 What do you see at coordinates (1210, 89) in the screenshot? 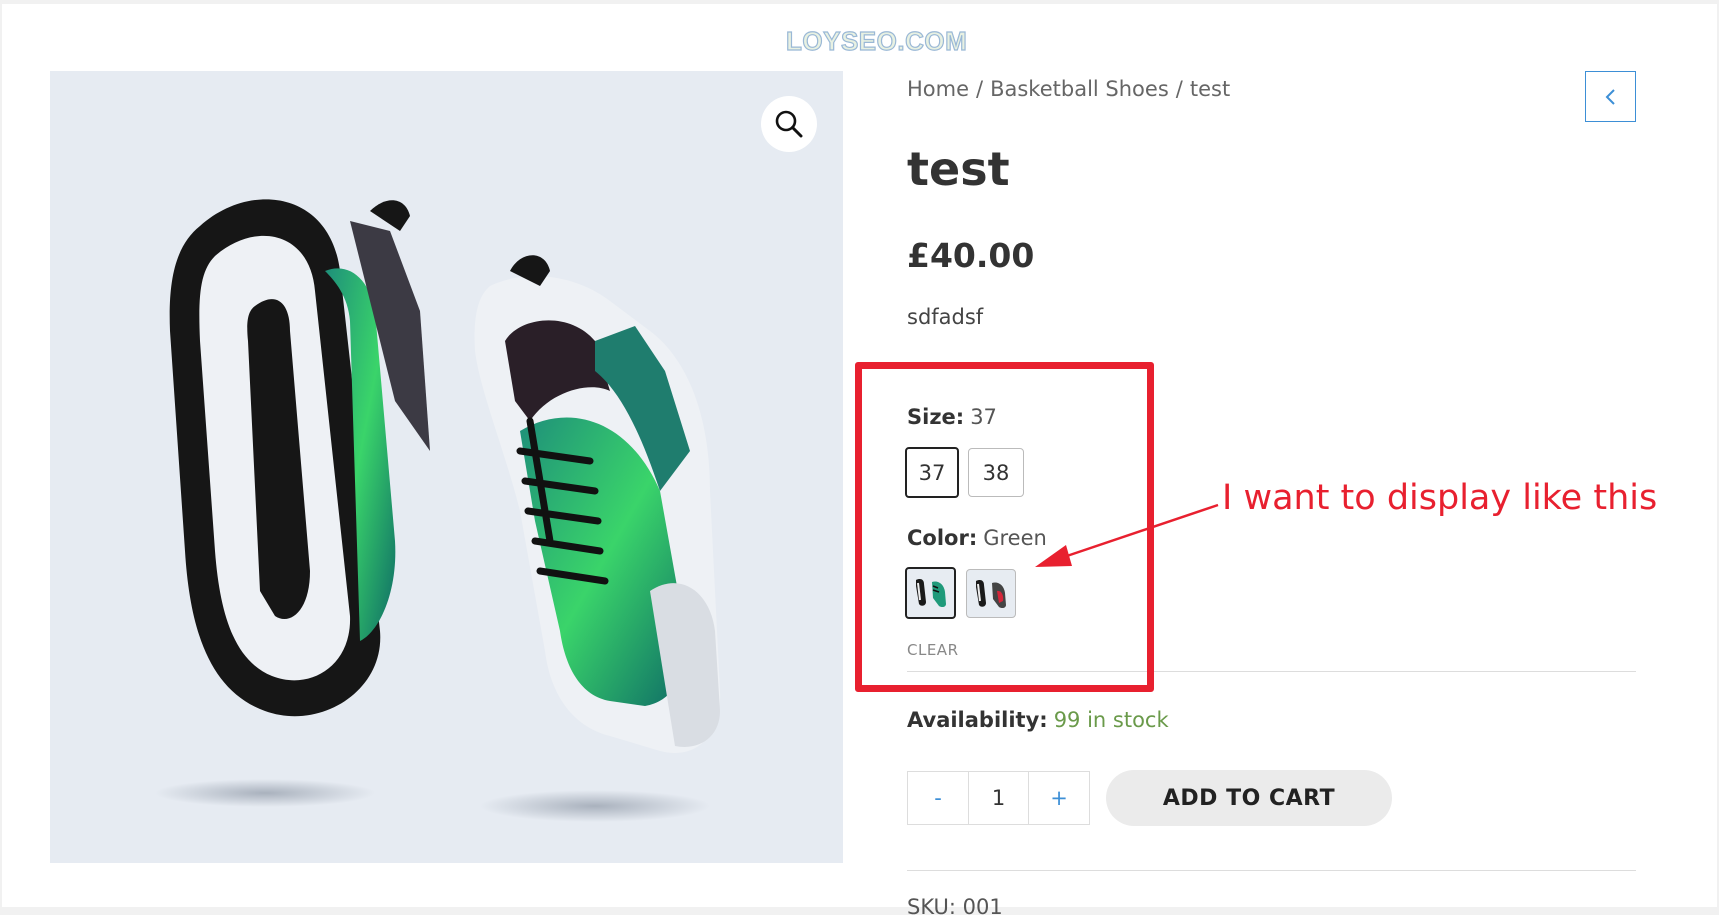
I see `breadcrumb-current: test` at bounding box center [1210, 89].